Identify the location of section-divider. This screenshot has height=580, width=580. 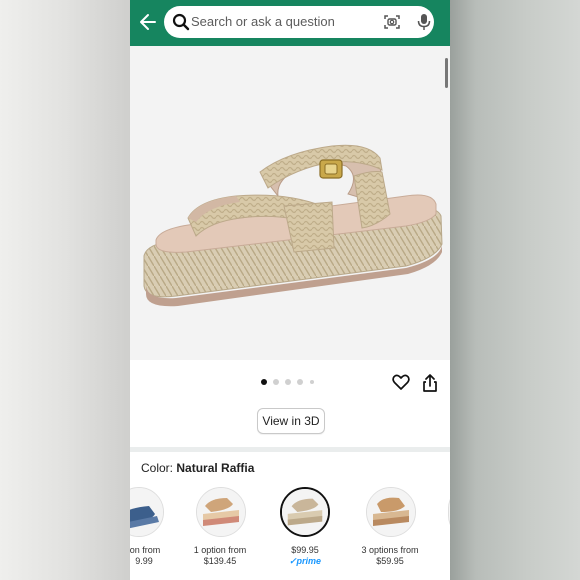
(290, 449).